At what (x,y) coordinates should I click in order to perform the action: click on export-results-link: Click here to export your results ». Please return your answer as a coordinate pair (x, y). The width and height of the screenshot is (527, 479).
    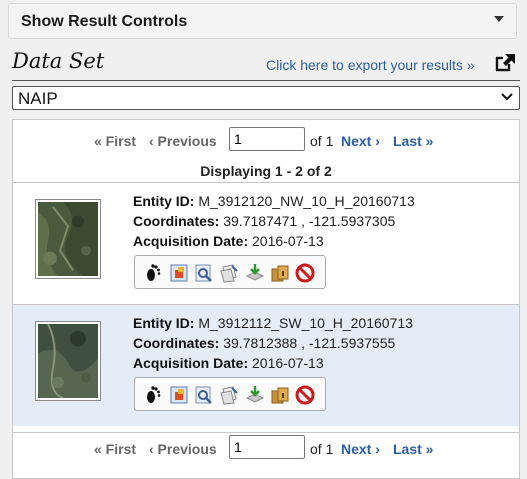
    Looking at the image, I should click on (370, 65).